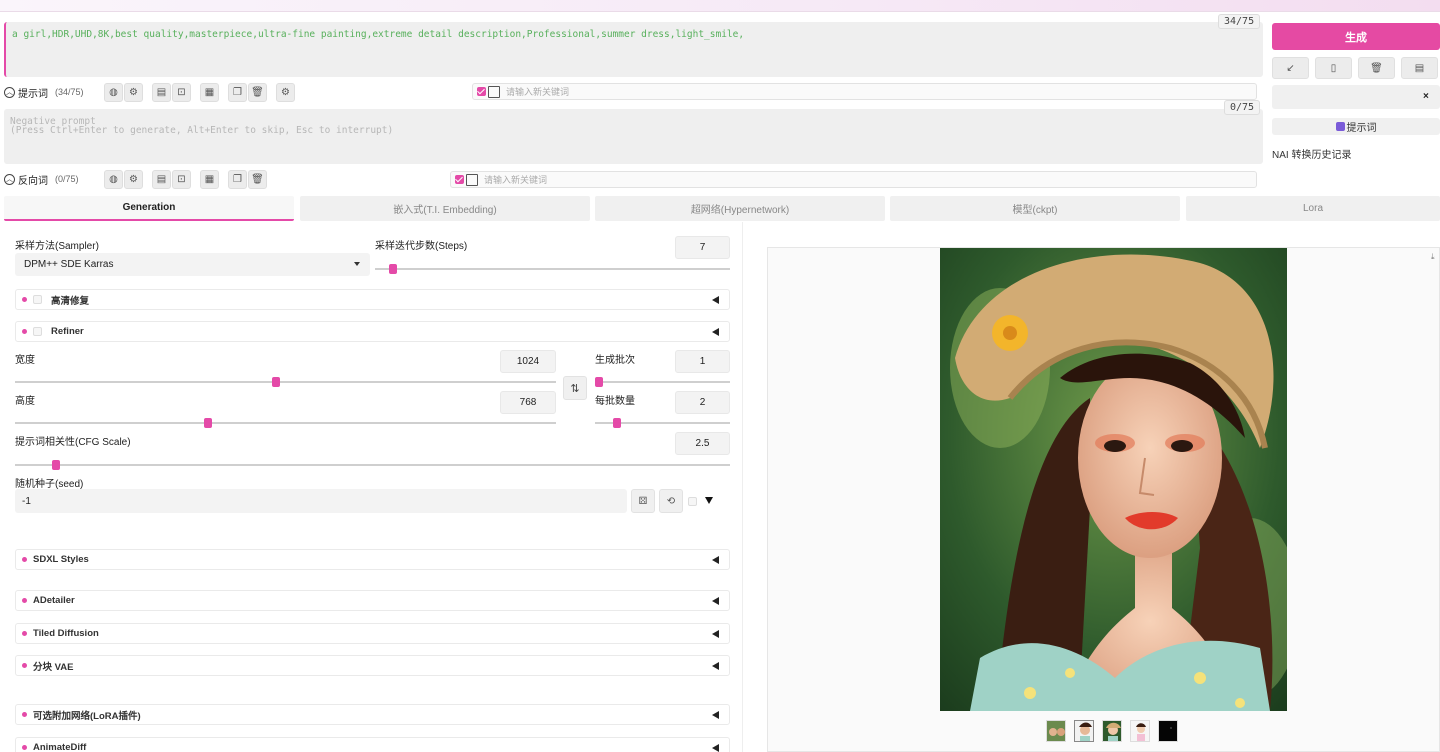 The height and width of the screenshot is (752, 1440). I want to click on tab-generation: Generation, so click(149, 208).